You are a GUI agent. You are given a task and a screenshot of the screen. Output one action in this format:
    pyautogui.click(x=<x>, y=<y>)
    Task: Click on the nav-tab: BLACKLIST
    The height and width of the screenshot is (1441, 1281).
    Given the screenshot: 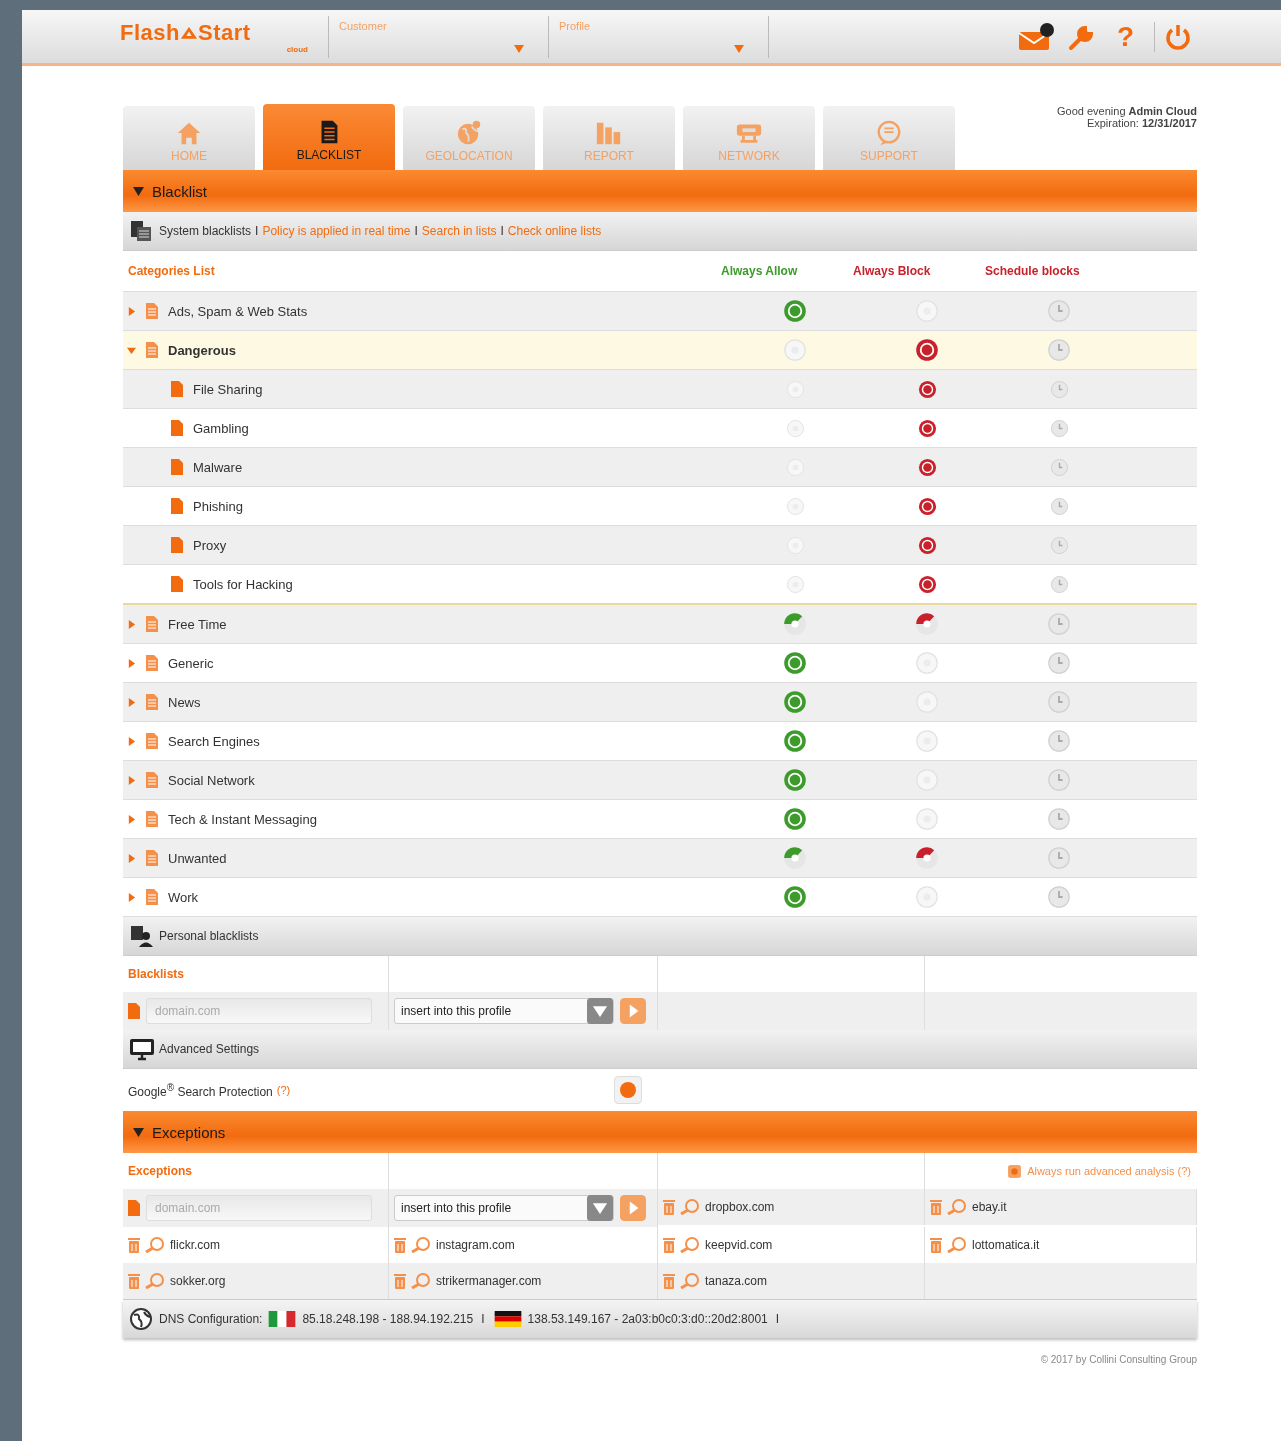 What is the action you would take?
    pyautogui.click(x=329, y=137)
    